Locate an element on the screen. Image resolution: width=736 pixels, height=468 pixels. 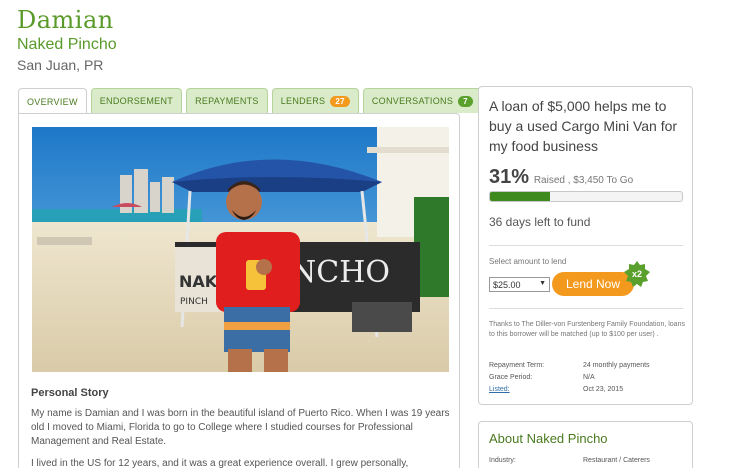
lend-amount-select: $25.00 ▼ is located at coordinates (519, 284).